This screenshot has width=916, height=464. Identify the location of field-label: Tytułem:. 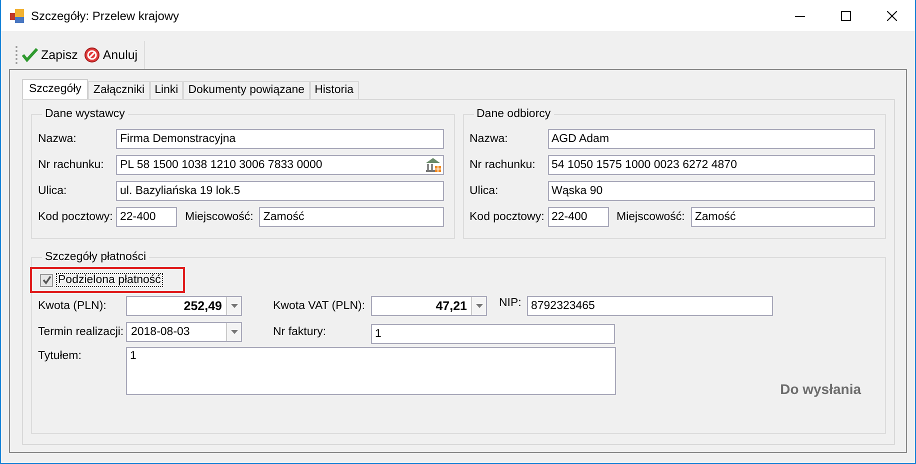
(60, 355).